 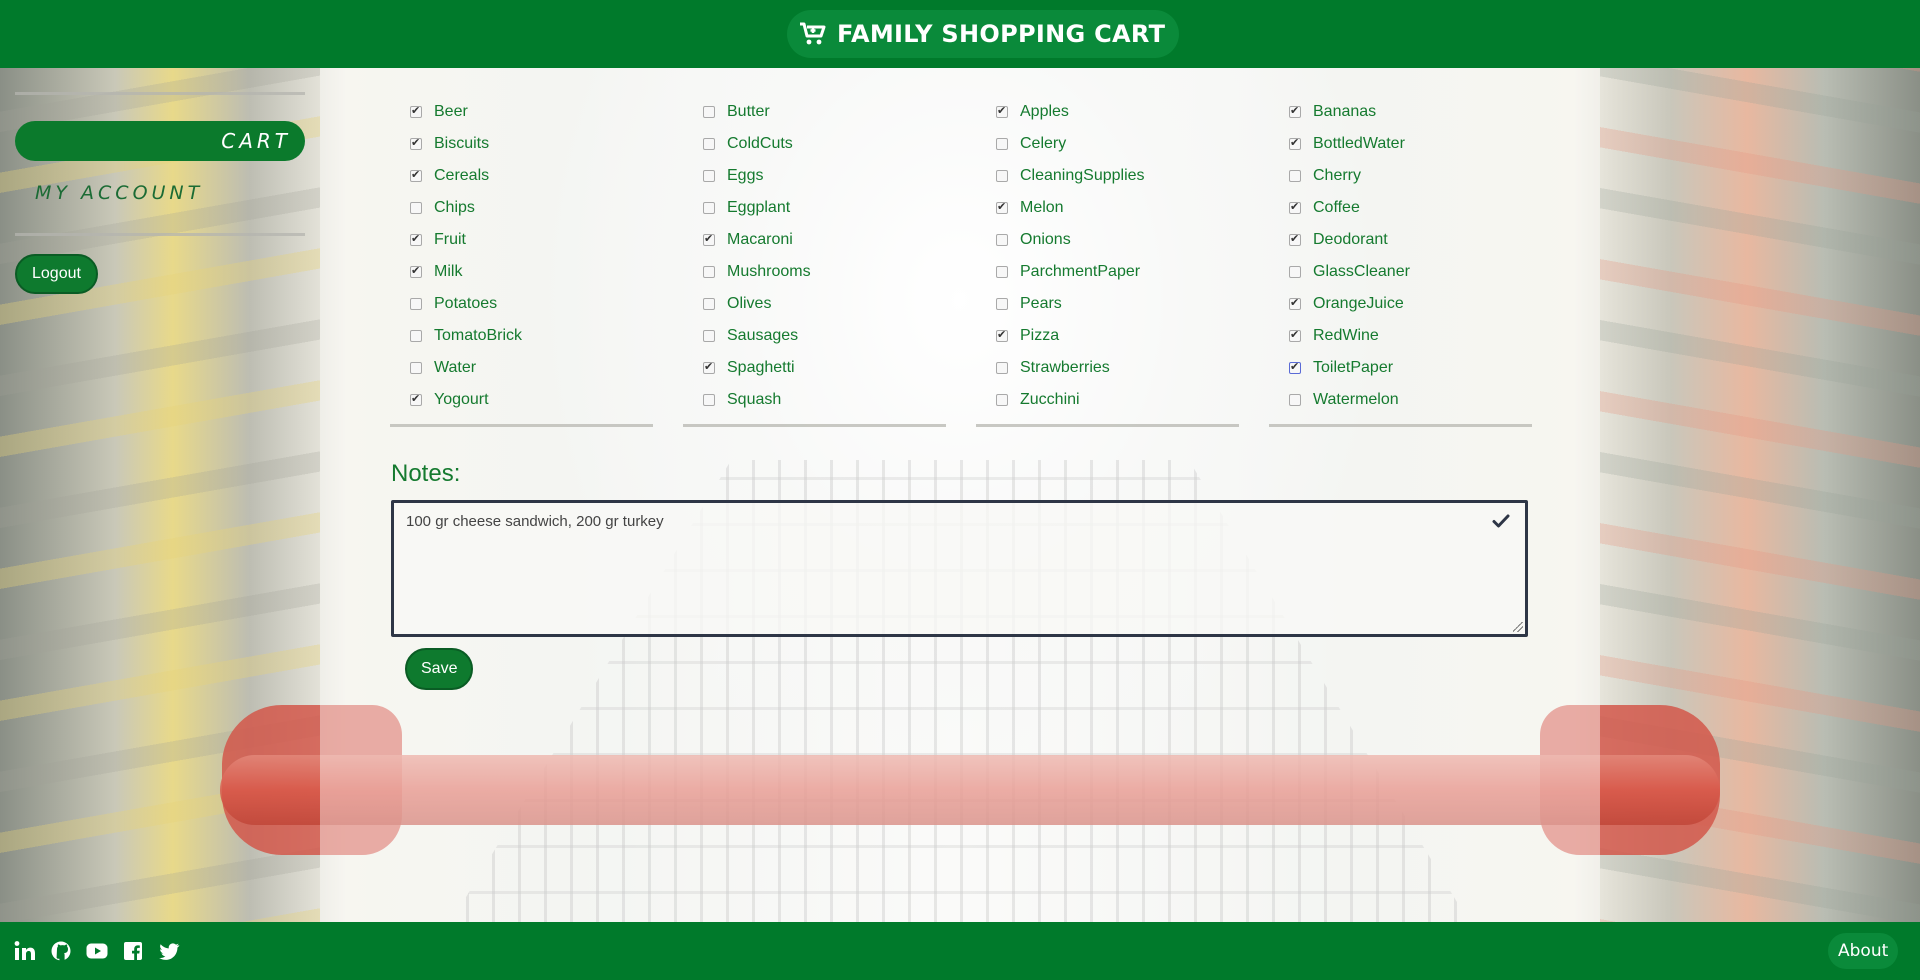 I want to click on item-row-potatoes: Potatoes, so click(x=521, y=304).